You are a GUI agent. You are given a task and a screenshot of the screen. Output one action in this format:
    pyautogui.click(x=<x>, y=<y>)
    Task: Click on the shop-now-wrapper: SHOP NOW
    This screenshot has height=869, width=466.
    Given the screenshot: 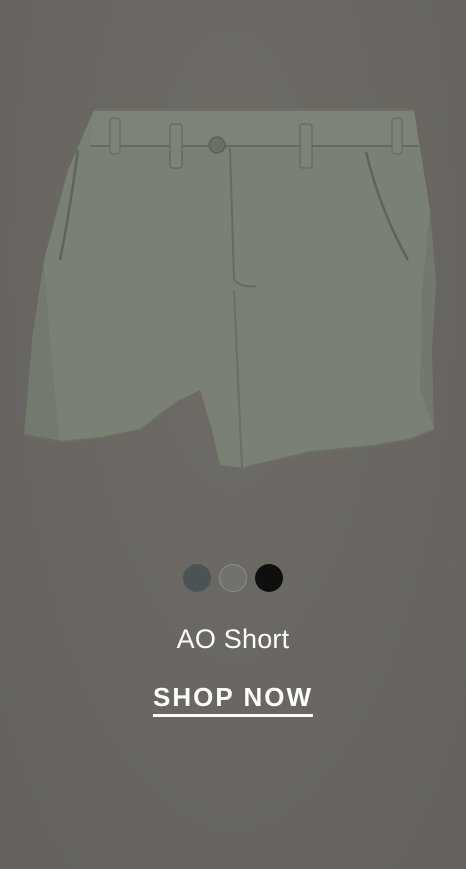 What is the action you would take?
    pyautogui.click(x=233, y=699)
    